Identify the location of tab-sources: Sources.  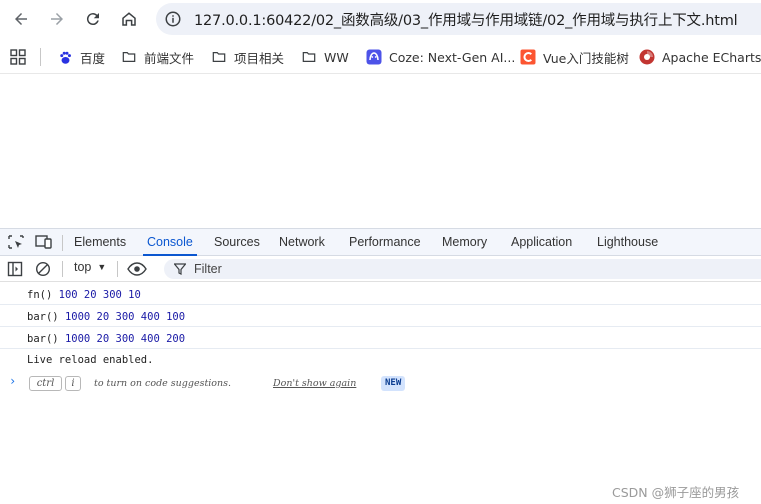
(237, 242).